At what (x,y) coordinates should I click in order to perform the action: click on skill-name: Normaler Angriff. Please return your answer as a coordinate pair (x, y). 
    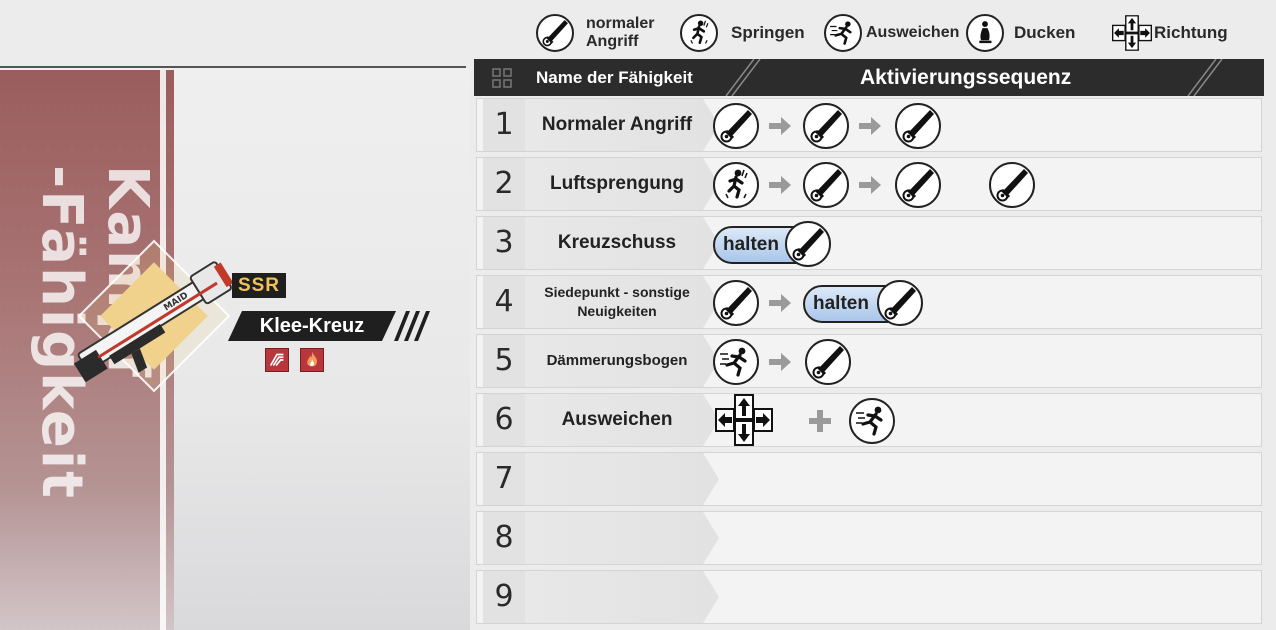
    Looking at the image, I should click on (617, 124).